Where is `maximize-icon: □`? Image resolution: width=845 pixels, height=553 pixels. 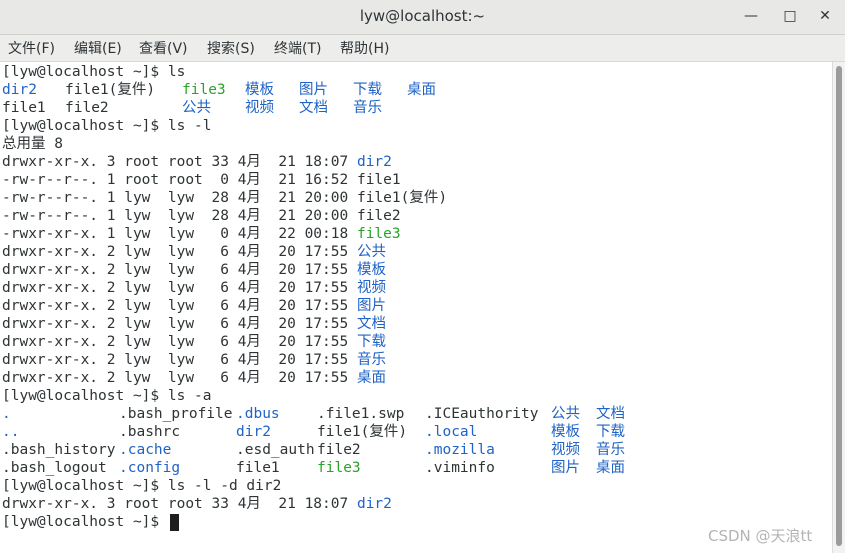
maximize-icon: □ is located at coordinates (790, 16).